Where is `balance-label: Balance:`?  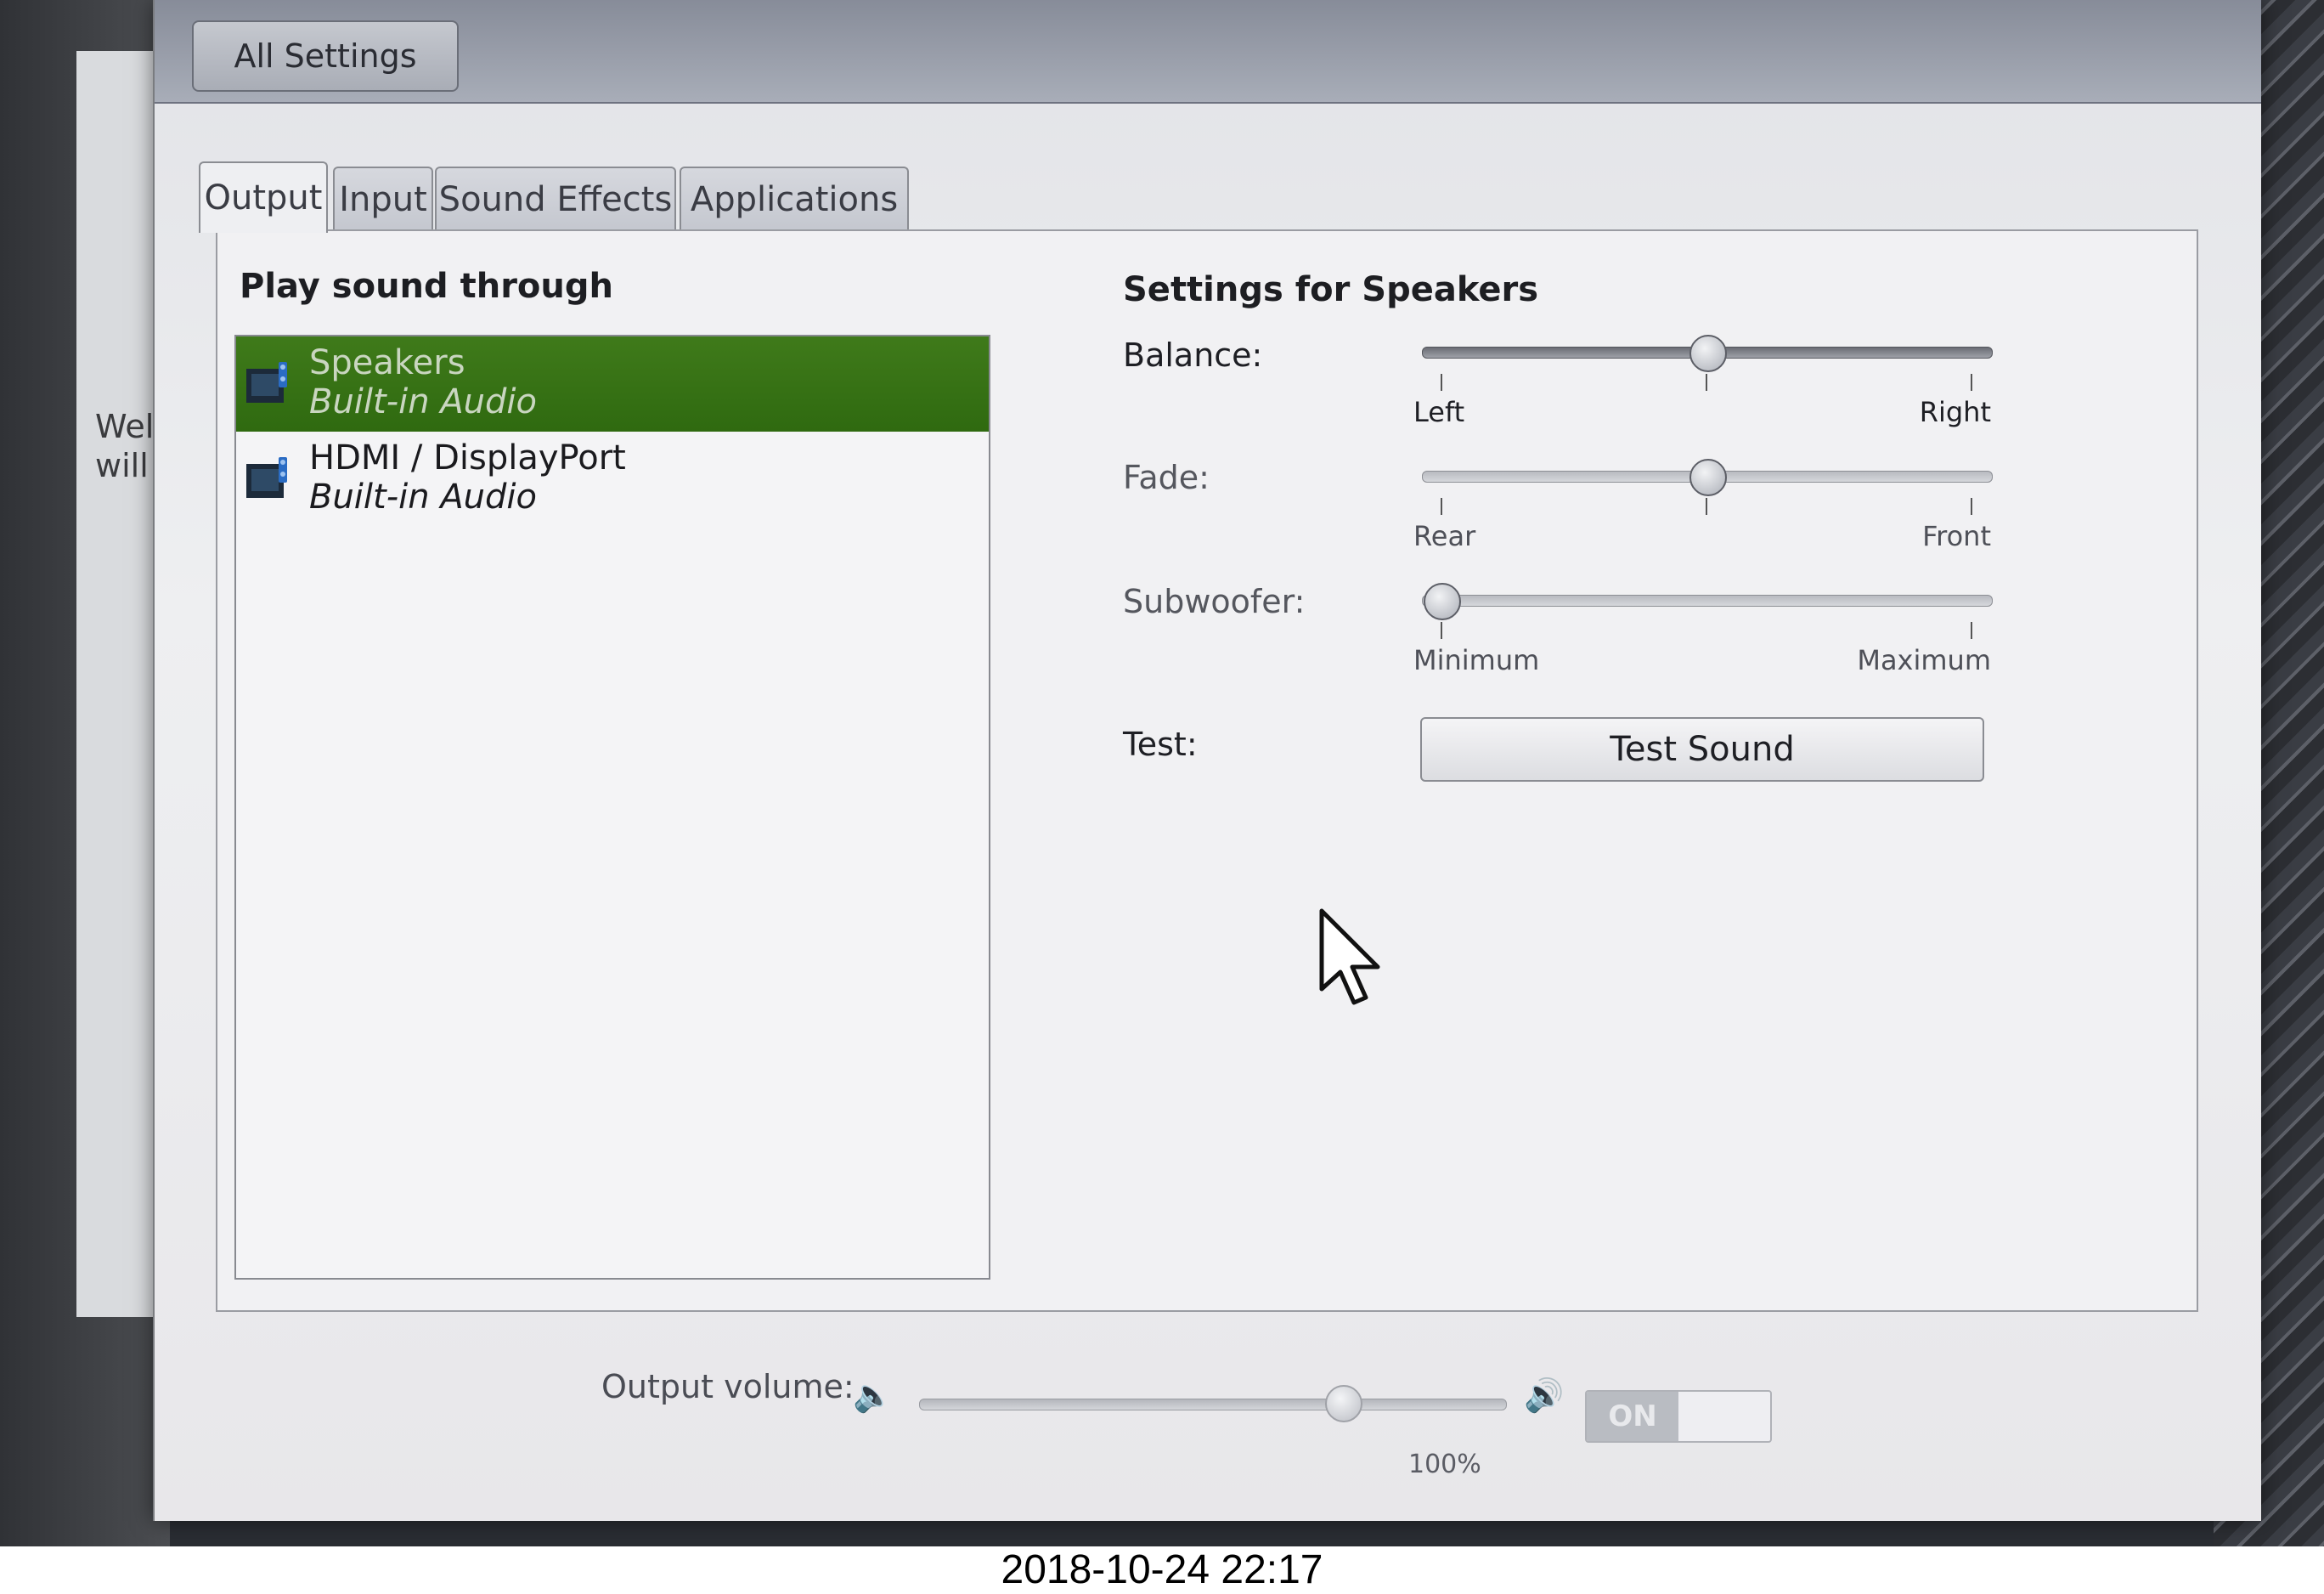 balance-label: Balance: is located at coordinates (1193, 355).